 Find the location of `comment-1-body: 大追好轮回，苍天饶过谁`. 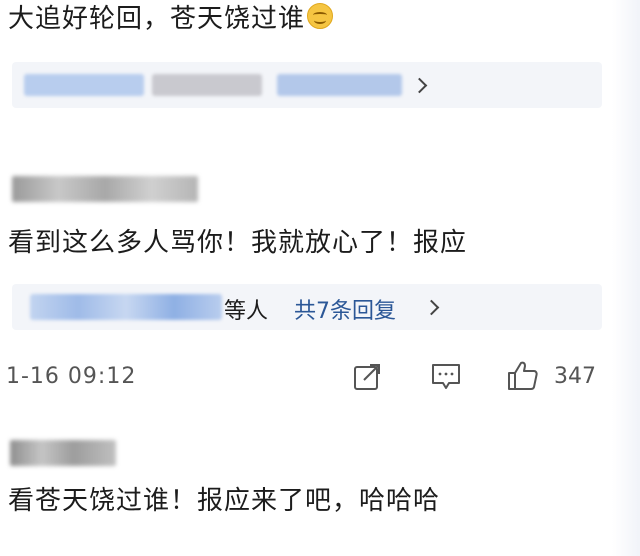

comment-1-body: 大追好轮回，苍天饶过谁 is located at coordinates (157, 19).